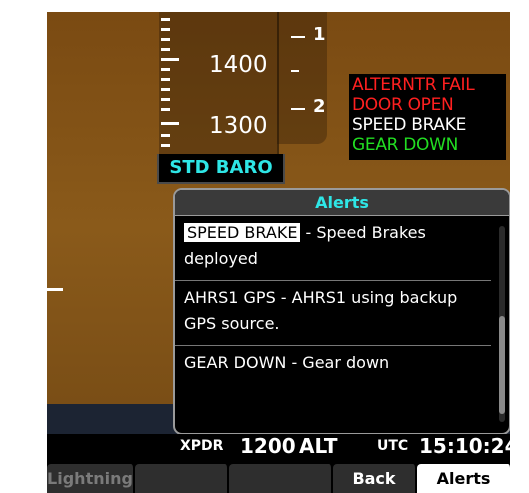 This screenshot has width=529, height=493. I want to click on utc-time: 15:10:24, so click(464, 446).